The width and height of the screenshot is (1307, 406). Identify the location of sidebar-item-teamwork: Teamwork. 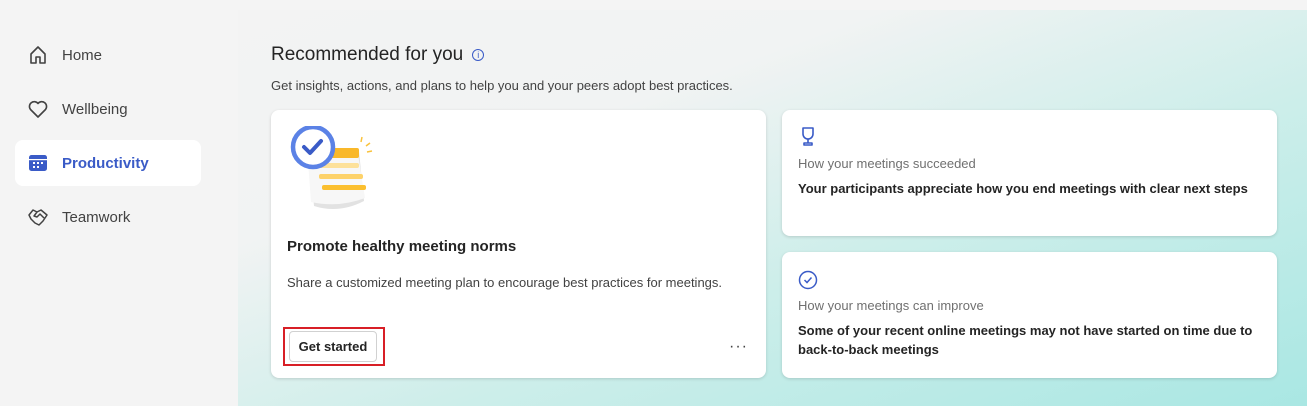
(108, 217).